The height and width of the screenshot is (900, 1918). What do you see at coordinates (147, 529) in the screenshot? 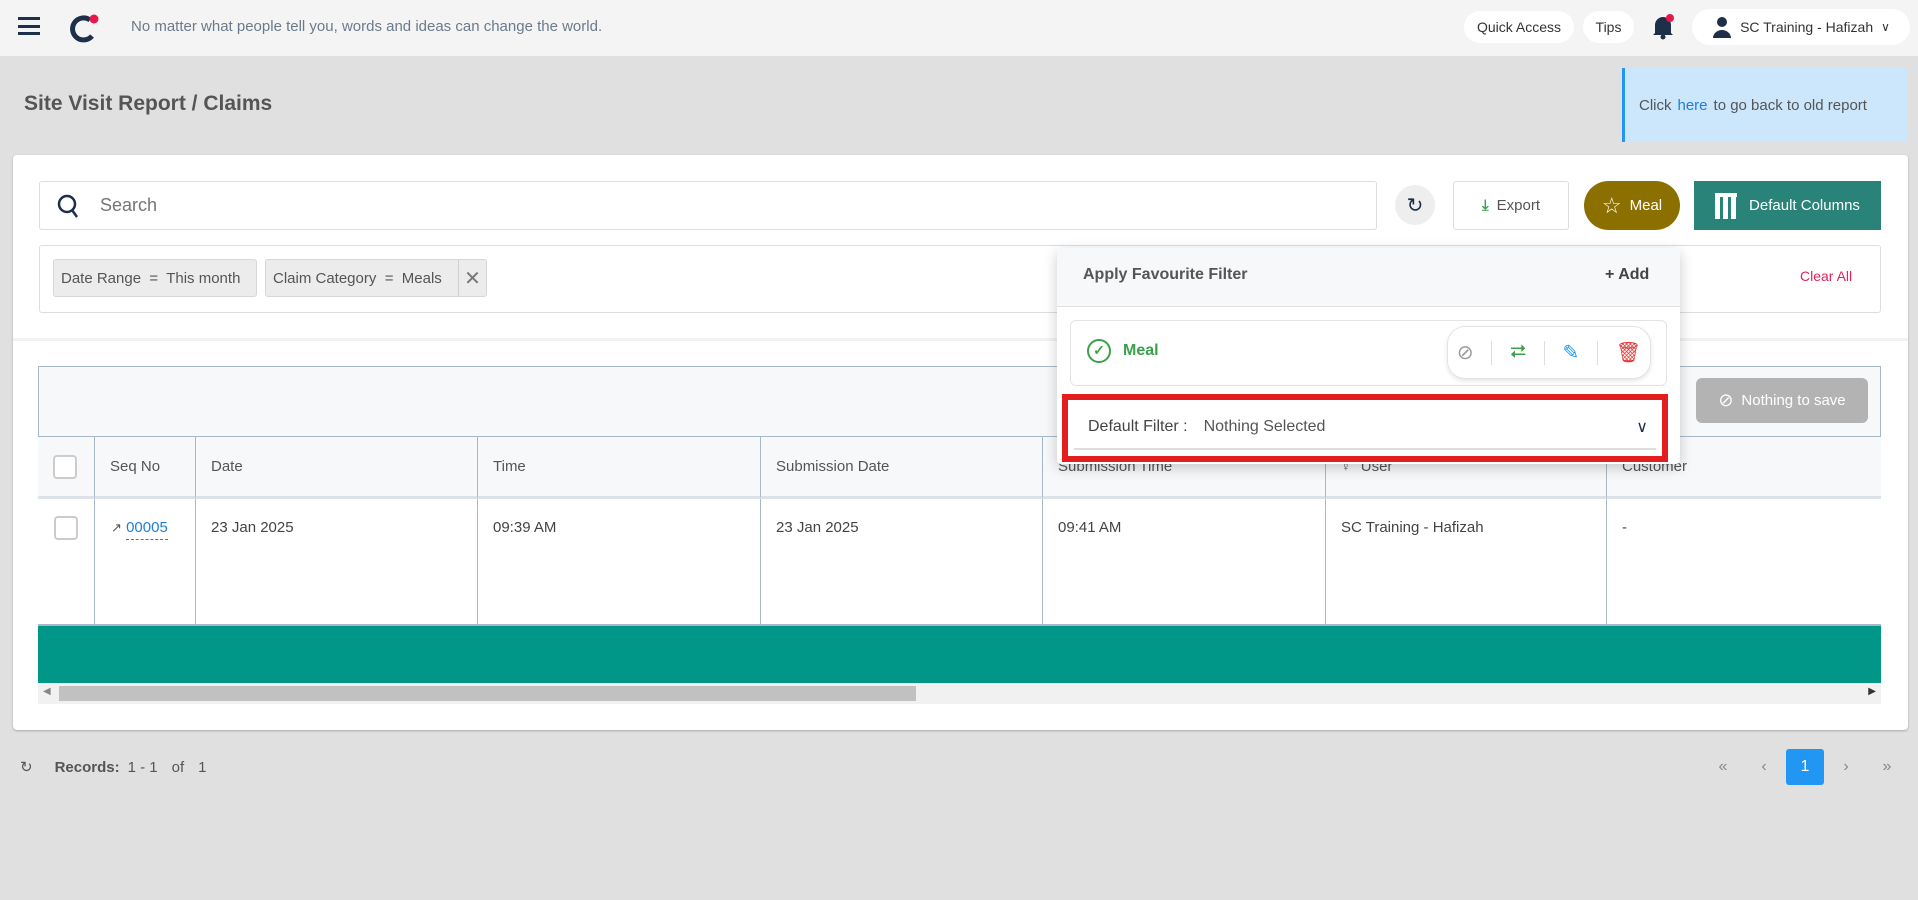
I see `seq-no-link: 00005` at bounding box center [147, 529].